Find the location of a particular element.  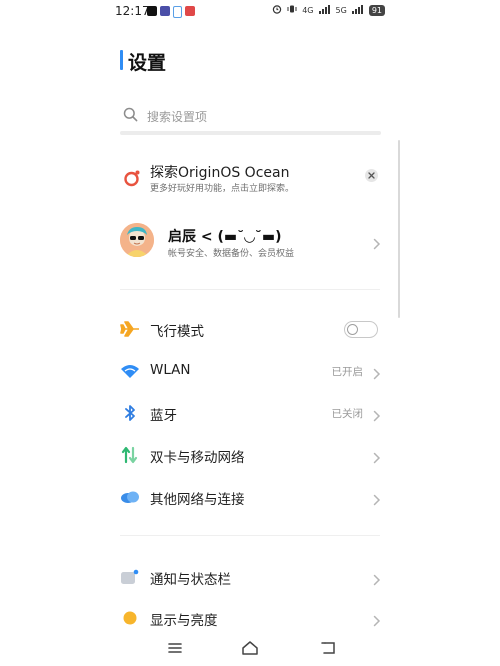

dual-sim-row: 双卡与移动网络 is located at coordinates (252, 455).